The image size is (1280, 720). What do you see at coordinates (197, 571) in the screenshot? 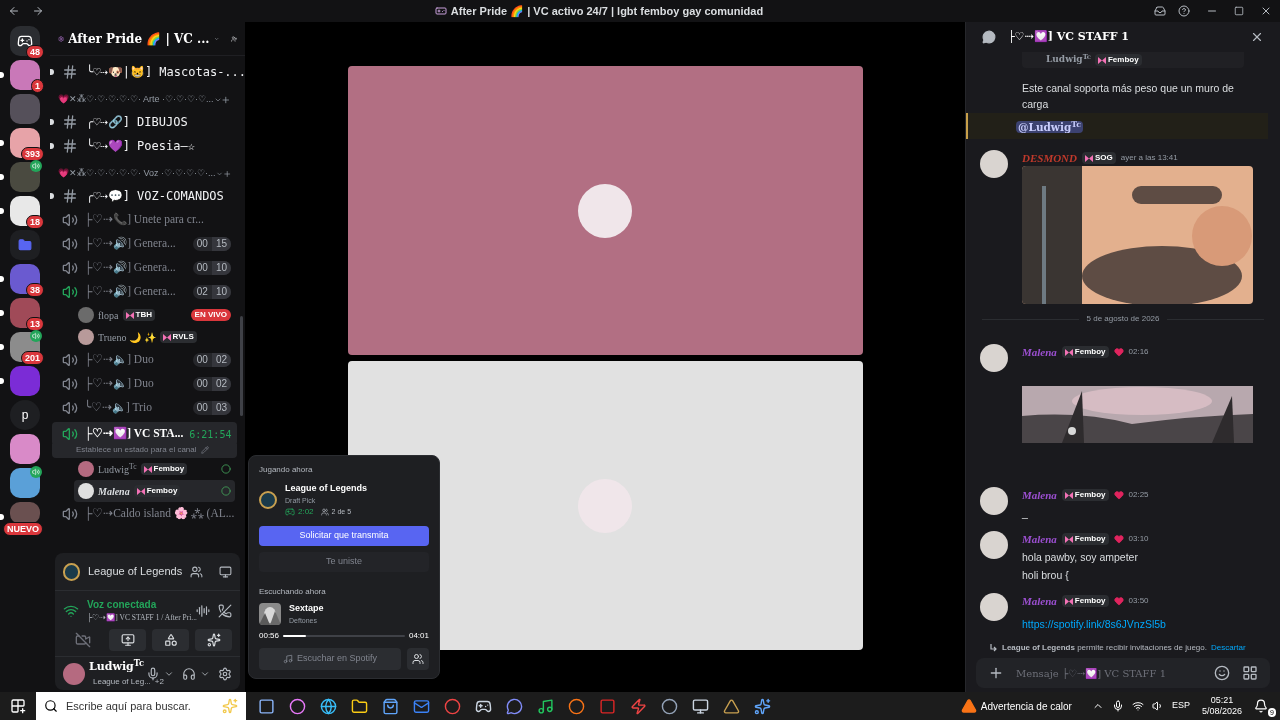
I see `people-icon` at bounding box center [197, 571].